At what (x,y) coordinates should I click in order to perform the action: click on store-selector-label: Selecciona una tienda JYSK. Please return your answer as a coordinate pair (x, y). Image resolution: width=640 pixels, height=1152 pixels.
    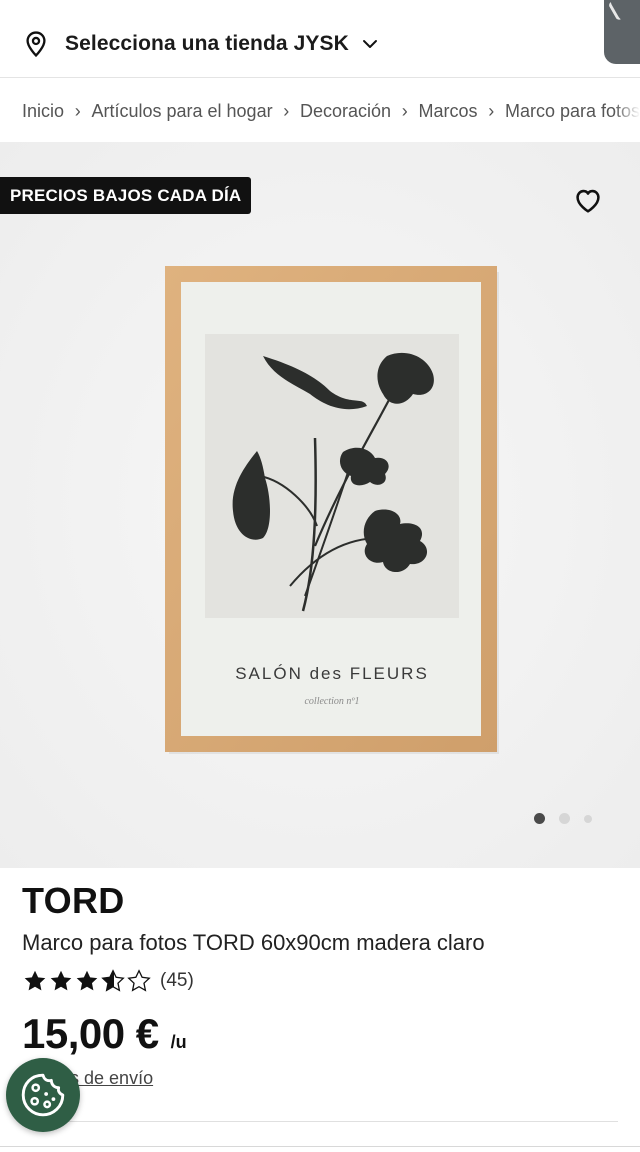
    Looking at the image, I should click on (207, 43).